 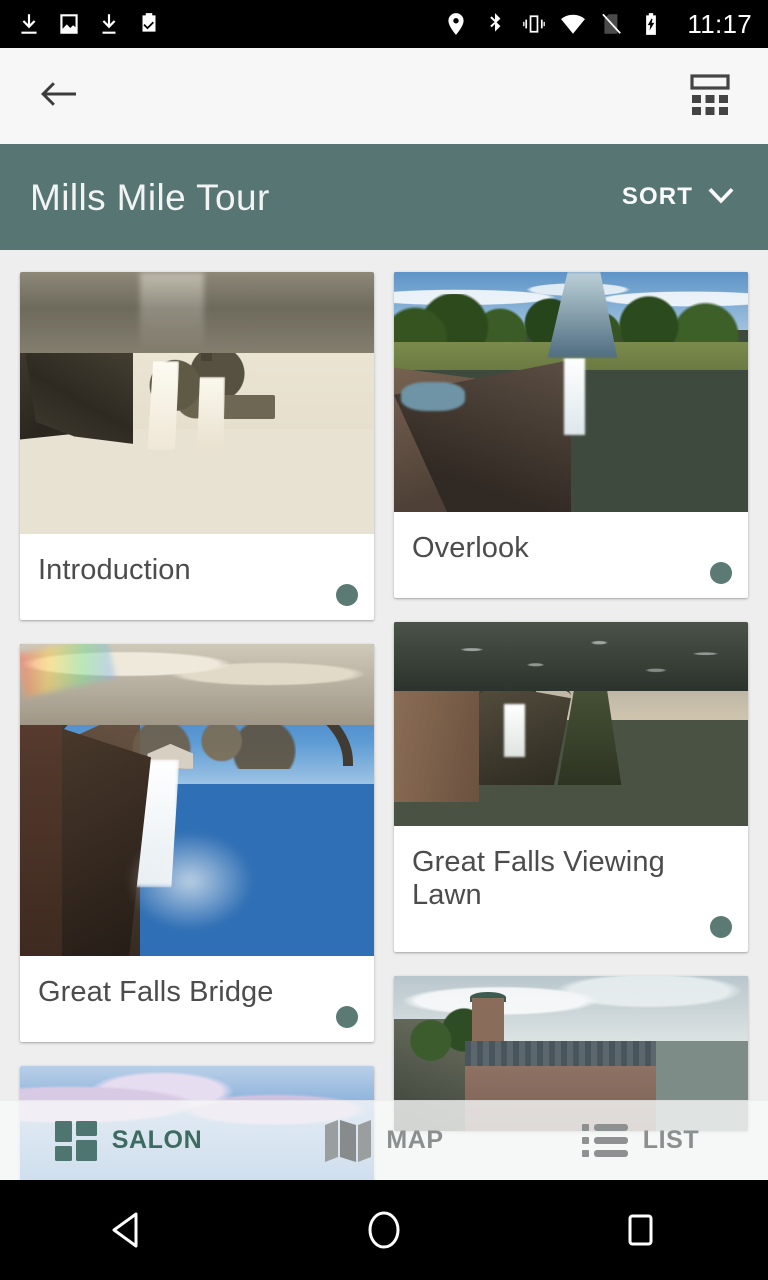 I want to click on grid-view-icon, so click(x=710, y=94).